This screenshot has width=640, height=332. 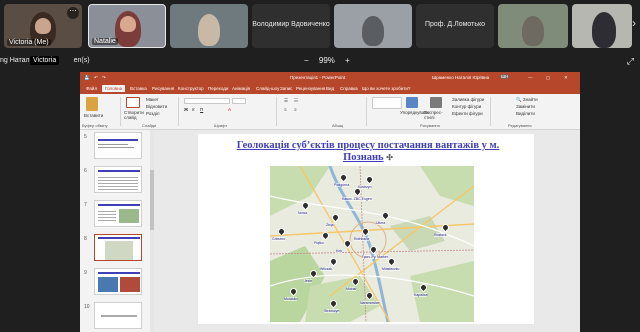 What do you see at coordinates (375, 257) in the screenshot?
I see `map-label: Грин. Ру. Marker` at bounding box center [375, 257].